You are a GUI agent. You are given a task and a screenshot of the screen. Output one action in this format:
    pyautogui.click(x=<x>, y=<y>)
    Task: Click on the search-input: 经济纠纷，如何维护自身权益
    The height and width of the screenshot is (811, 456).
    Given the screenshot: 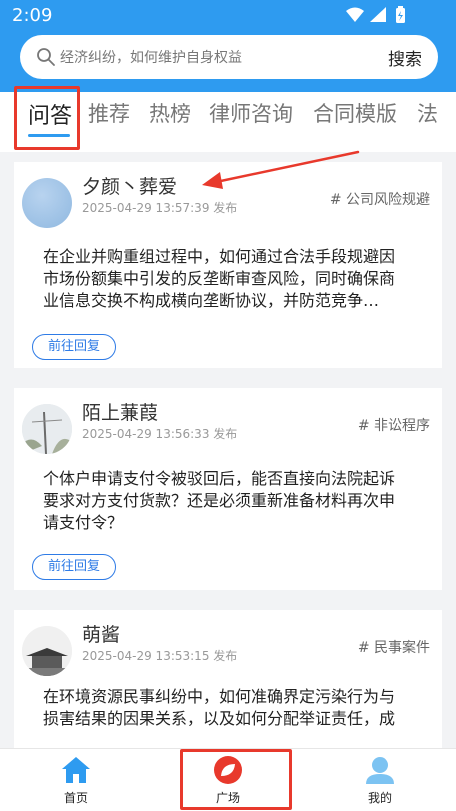 What is the action you would take?
    pyautogui.click(x=151, y=57)
    